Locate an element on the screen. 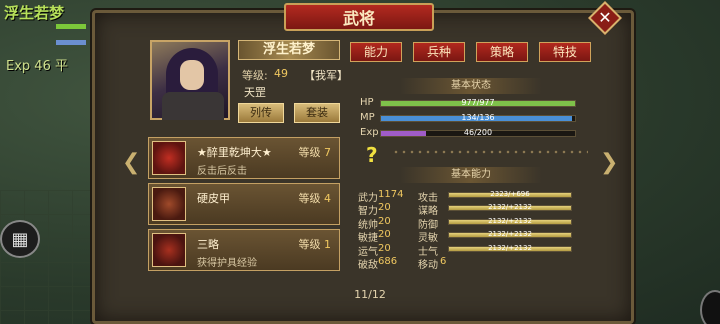  attr-name: 破敌 is located at coordinates (368, 265).